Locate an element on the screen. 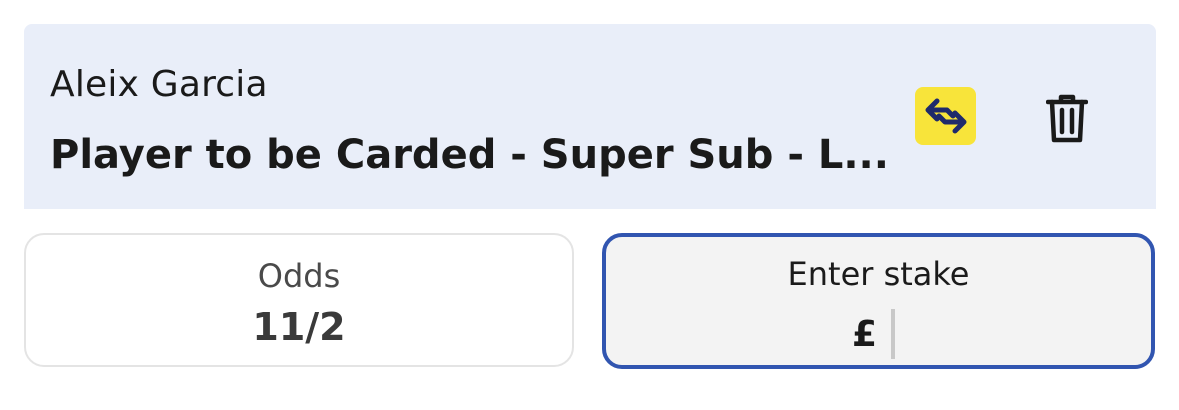 This screenshot has height=410, width=1179. odds-value: 11/2 is located at coordinates (299, 327).